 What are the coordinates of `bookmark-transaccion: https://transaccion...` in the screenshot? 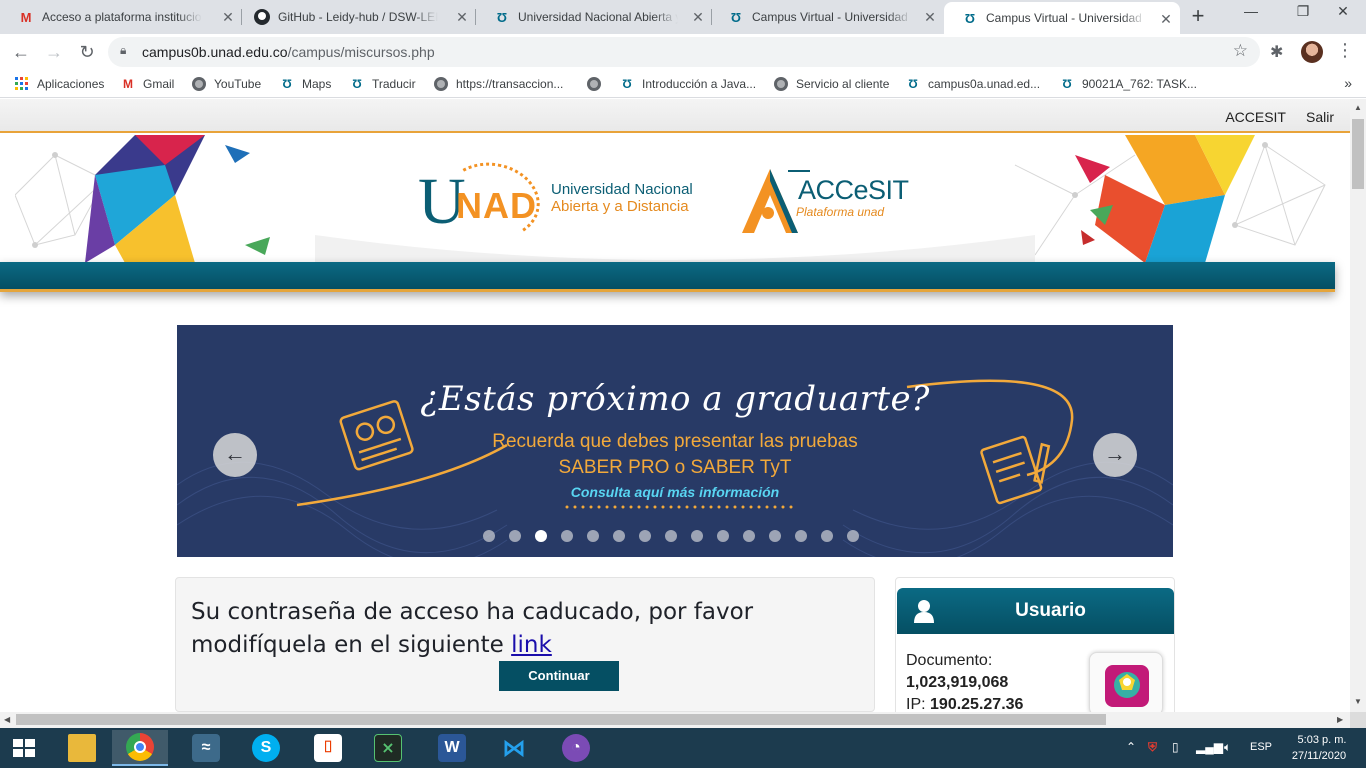 It's located at (498, 84).